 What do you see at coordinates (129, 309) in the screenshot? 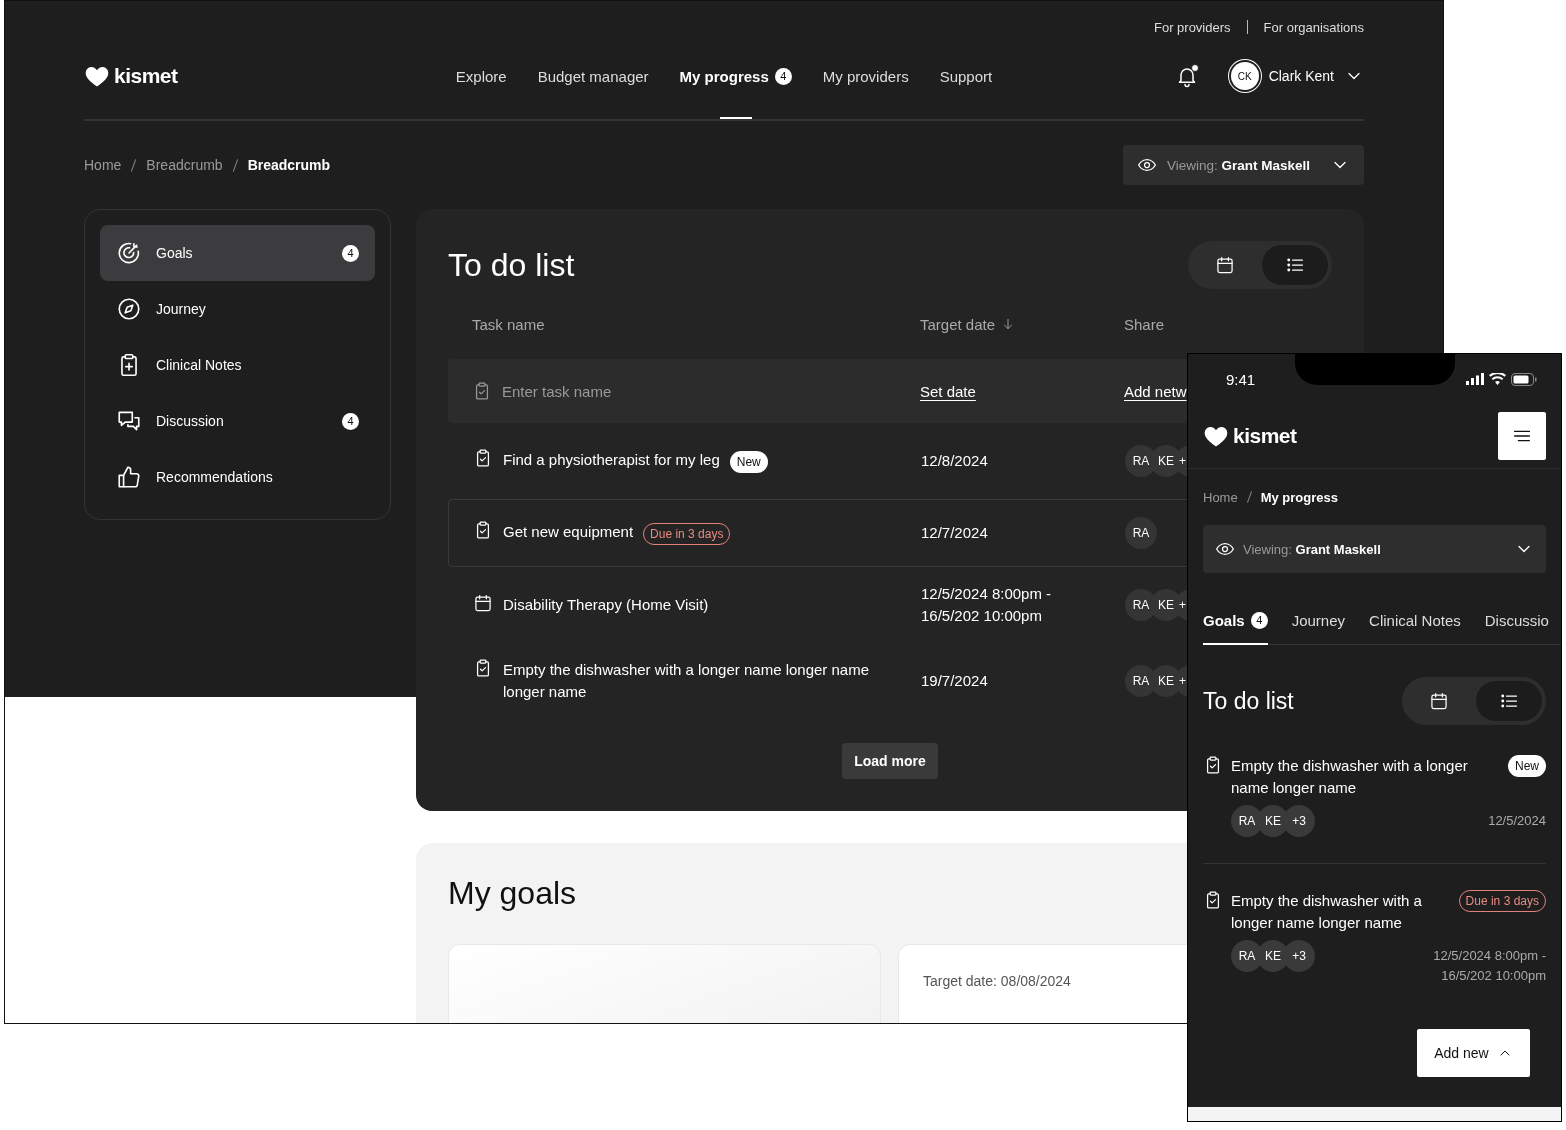
I see `compass-icon` at bounding box center [129, 309].